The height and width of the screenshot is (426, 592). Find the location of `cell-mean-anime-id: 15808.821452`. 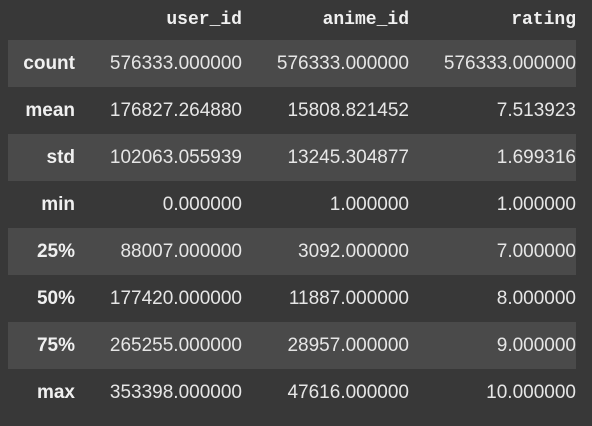

cell-mean-anime-id: 15808.821452 is located at coordinates (348, 110).